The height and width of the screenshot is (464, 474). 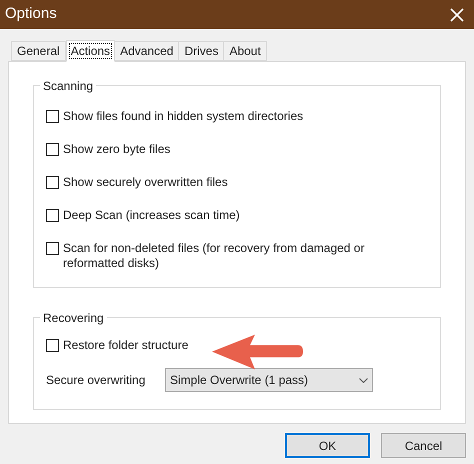 What do you see at coordinates (152, 215) in the screenshot?
I see `option-label: Deep Scan (increases scan time)` at bounding box center [152, 215].